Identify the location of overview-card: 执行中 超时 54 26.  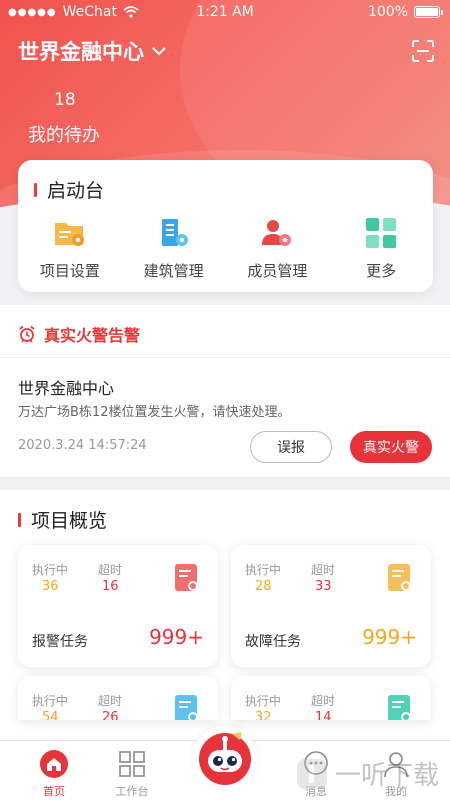
(118, 698).